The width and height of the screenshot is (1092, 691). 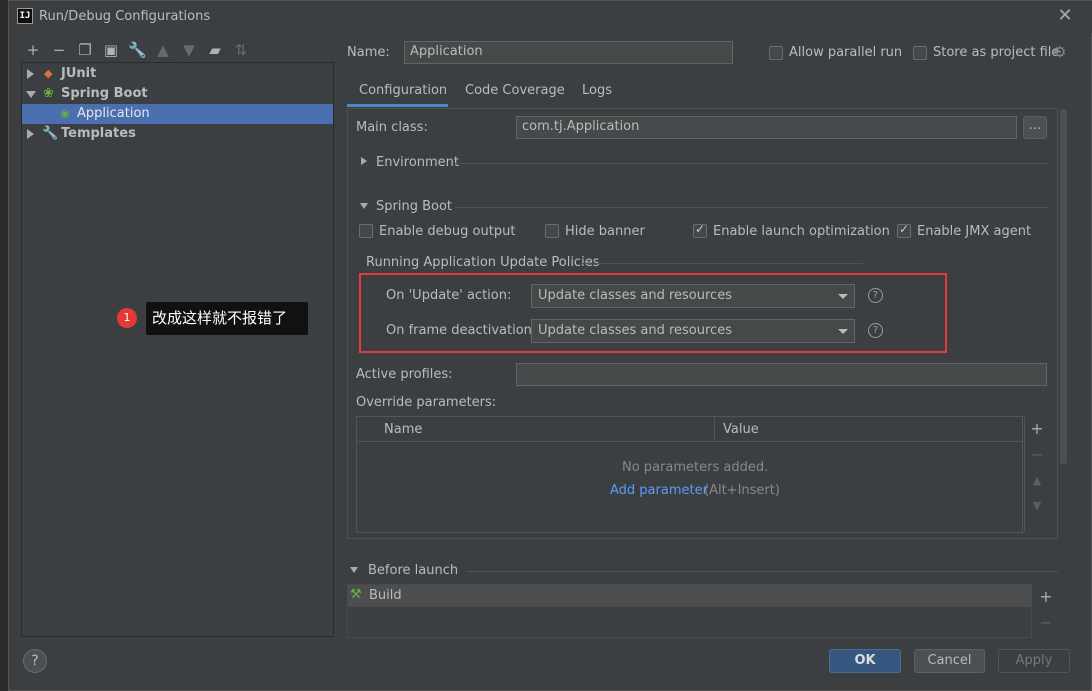 What do you see at coordinates (714, 429) in the screenshot?
I see `column-divider` at bounding box center [714, 429].